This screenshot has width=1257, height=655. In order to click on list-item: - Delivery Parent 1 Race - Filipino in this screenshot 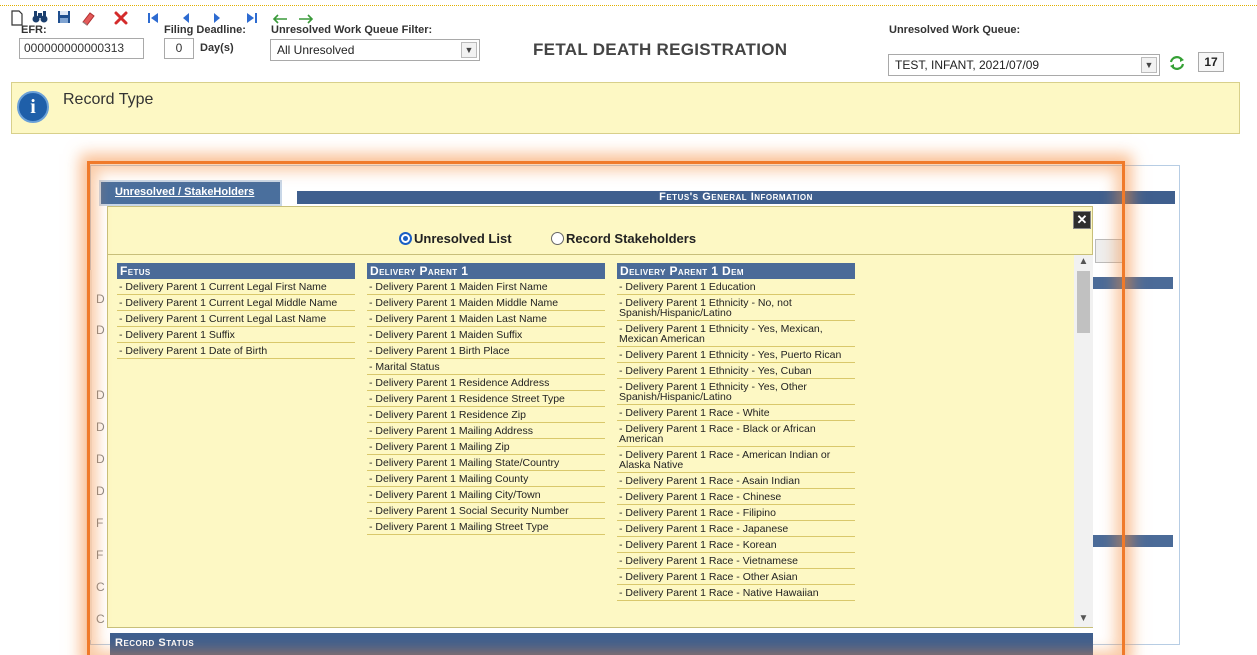, I will do `click(736, 513)`.